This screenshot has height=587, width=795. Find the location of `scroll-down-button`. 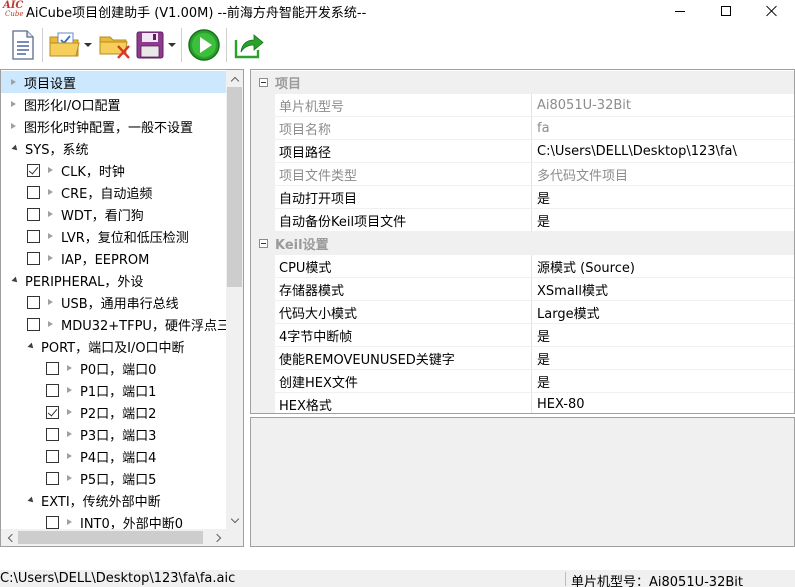

scroll-down-button is located at coordinates (234, 520).